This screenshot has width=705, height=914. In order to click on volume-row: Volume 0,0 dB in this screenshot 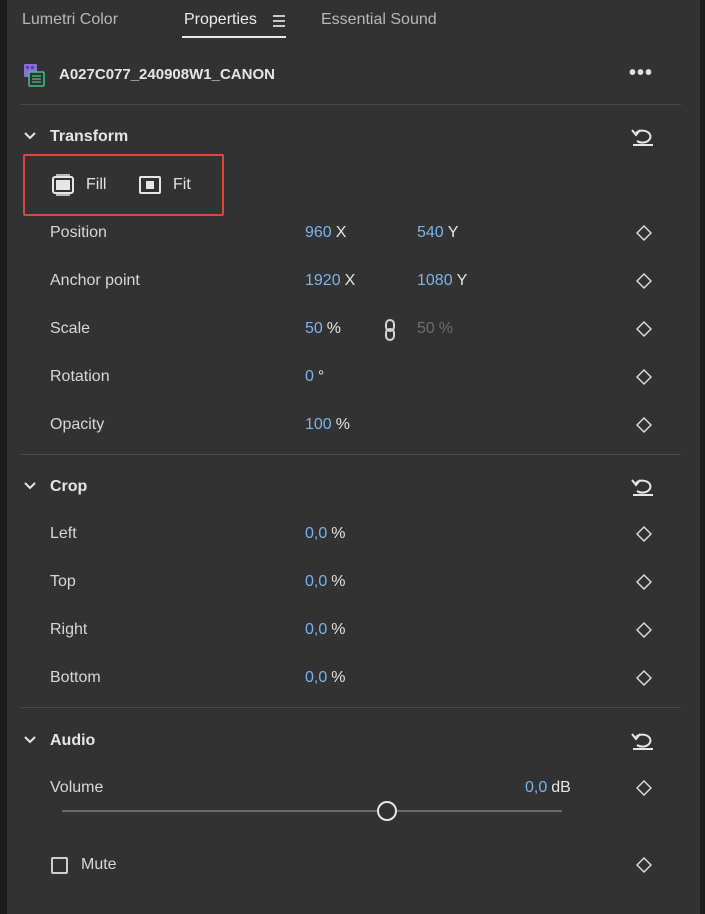, I will do `click(353, 789)`.